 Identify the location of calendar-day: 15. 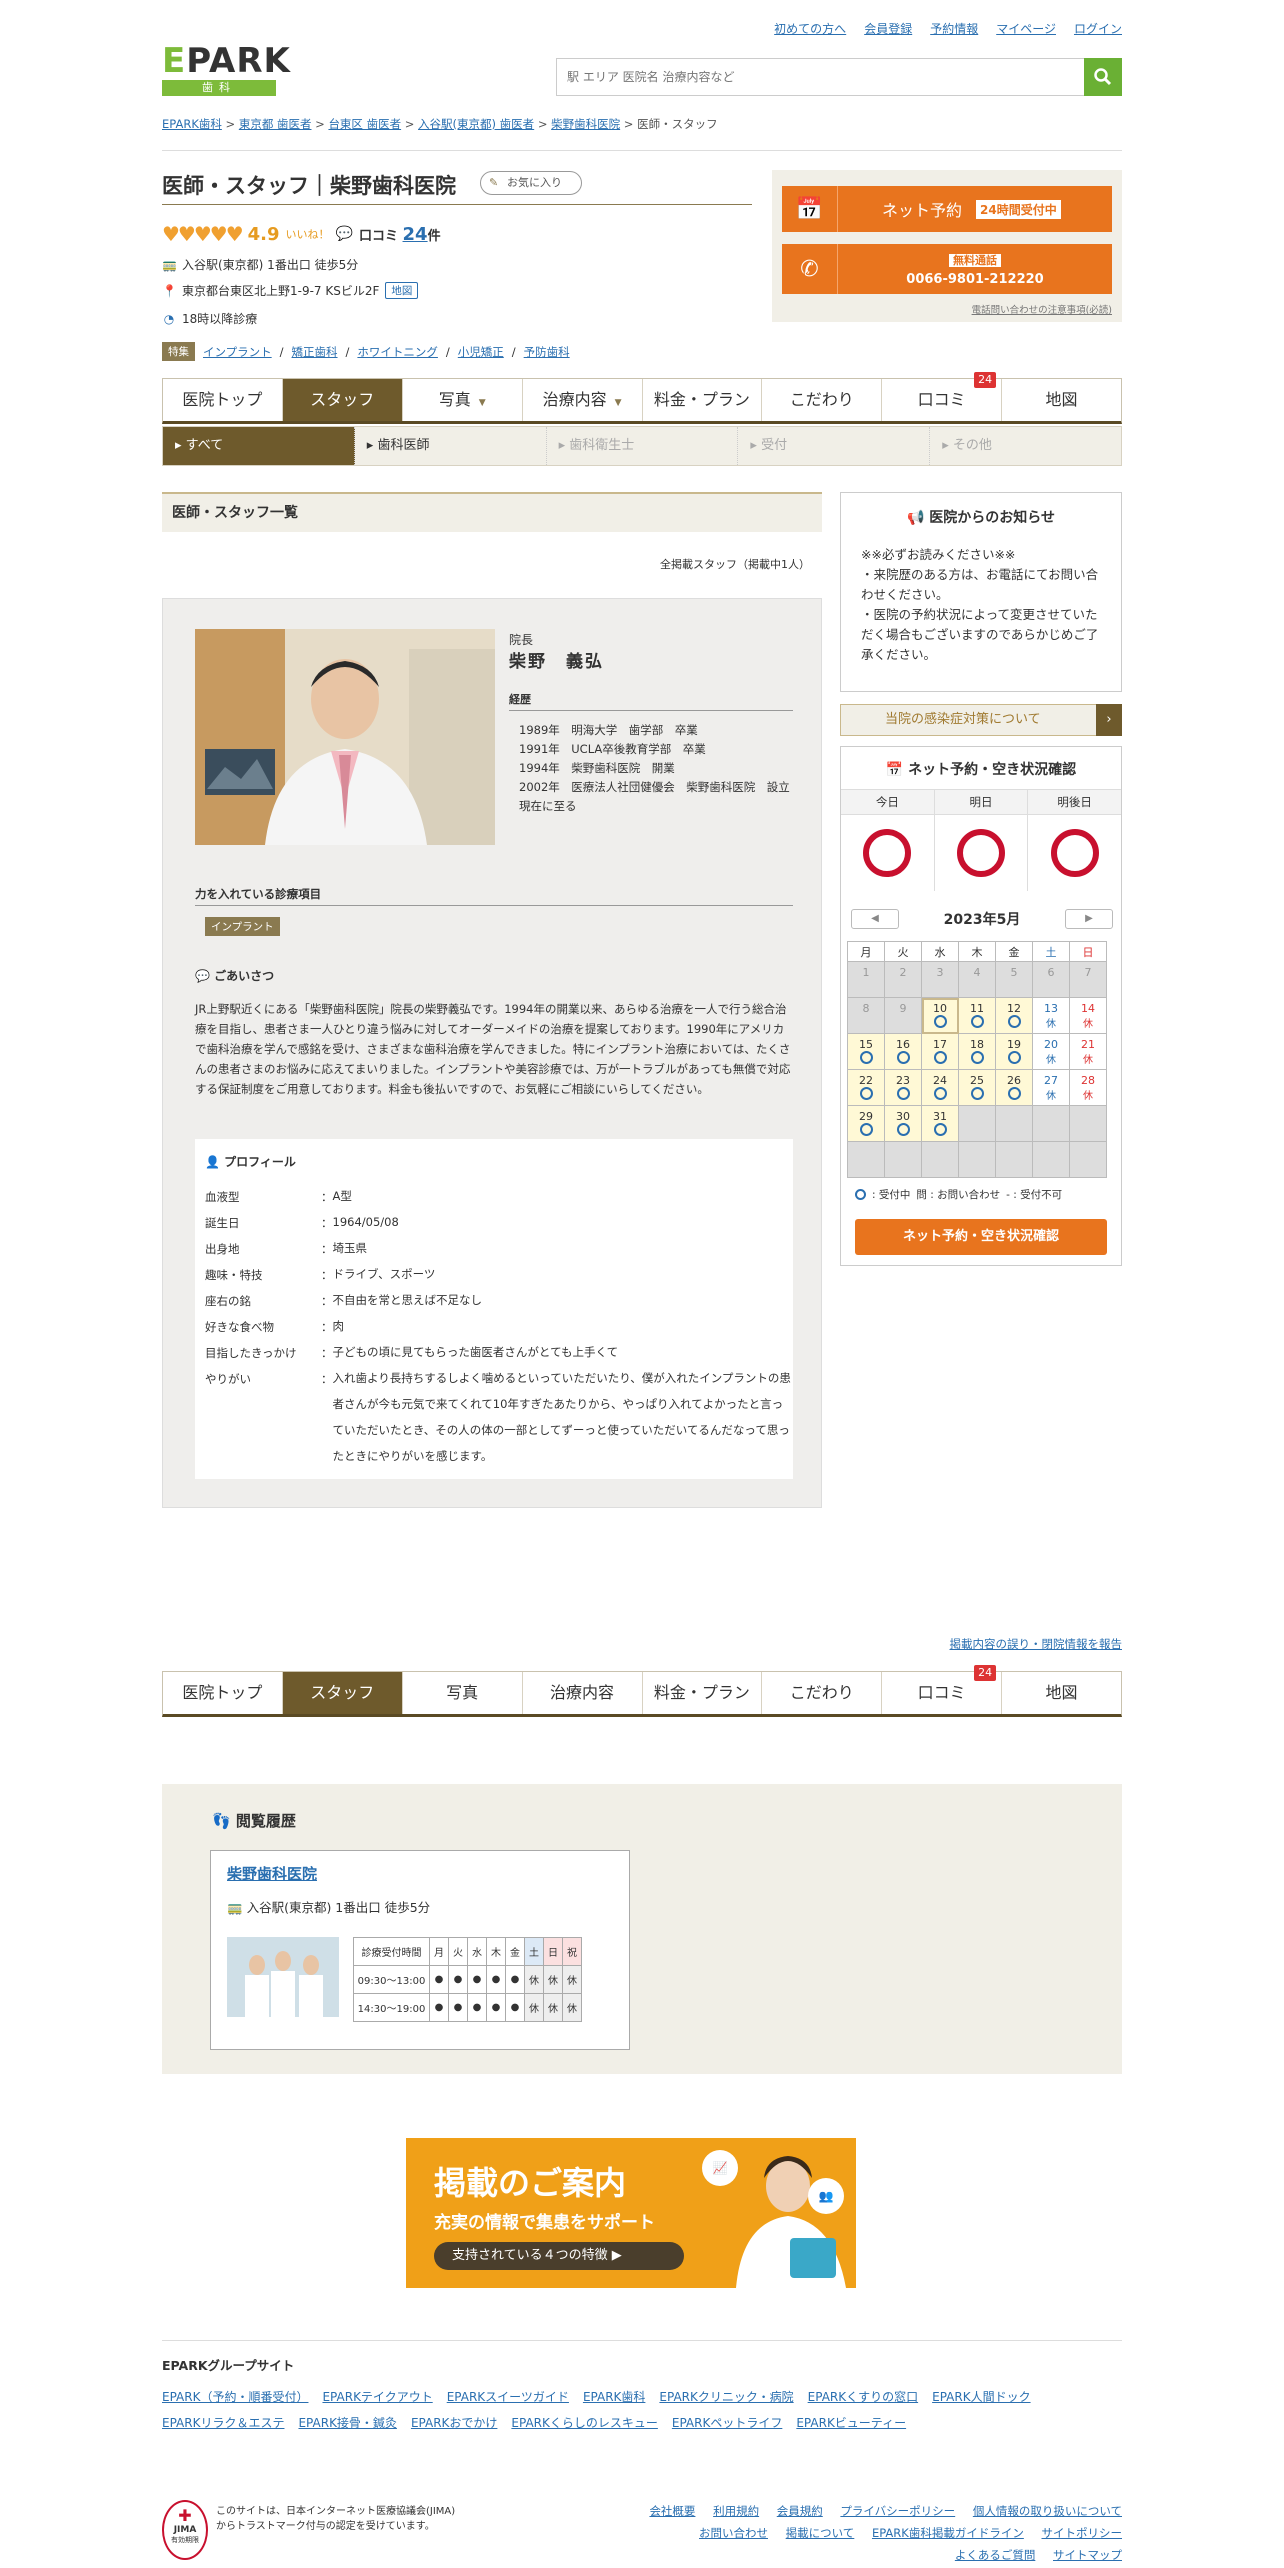
(866, 1051).